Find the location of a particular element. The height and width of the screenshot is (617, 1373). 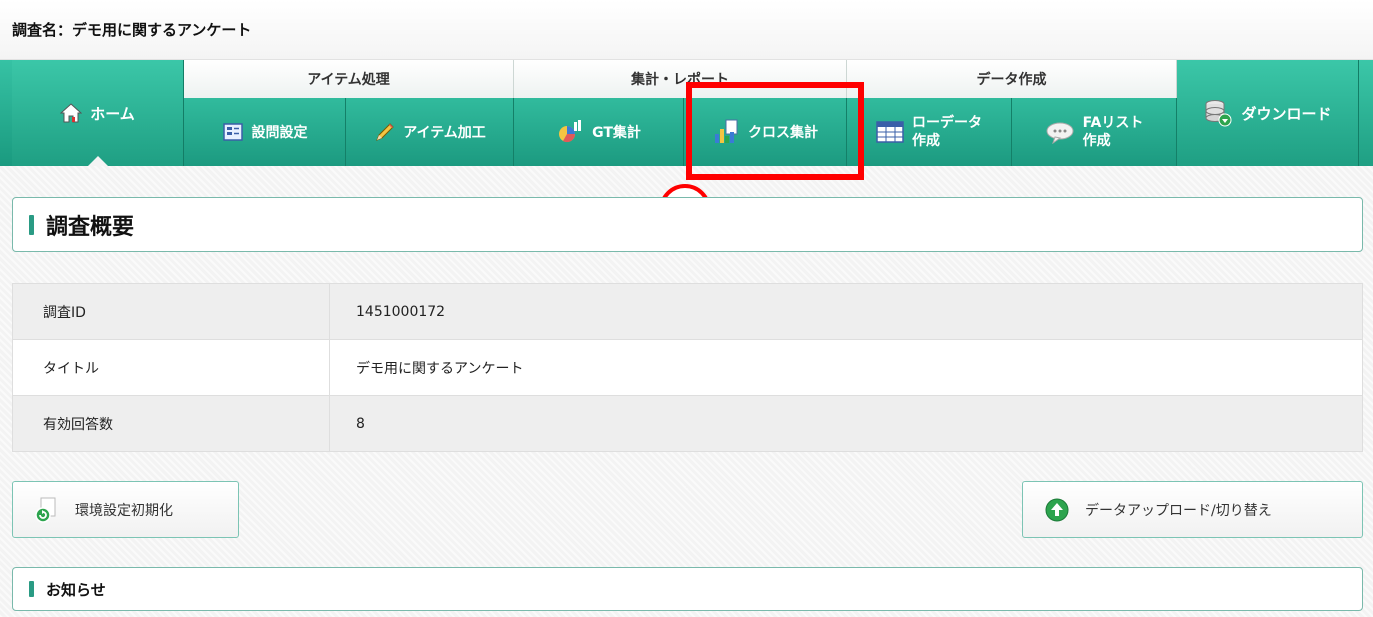

nav-item-raw-data: ローデータ 作成 is located at coordinates (929, 132).